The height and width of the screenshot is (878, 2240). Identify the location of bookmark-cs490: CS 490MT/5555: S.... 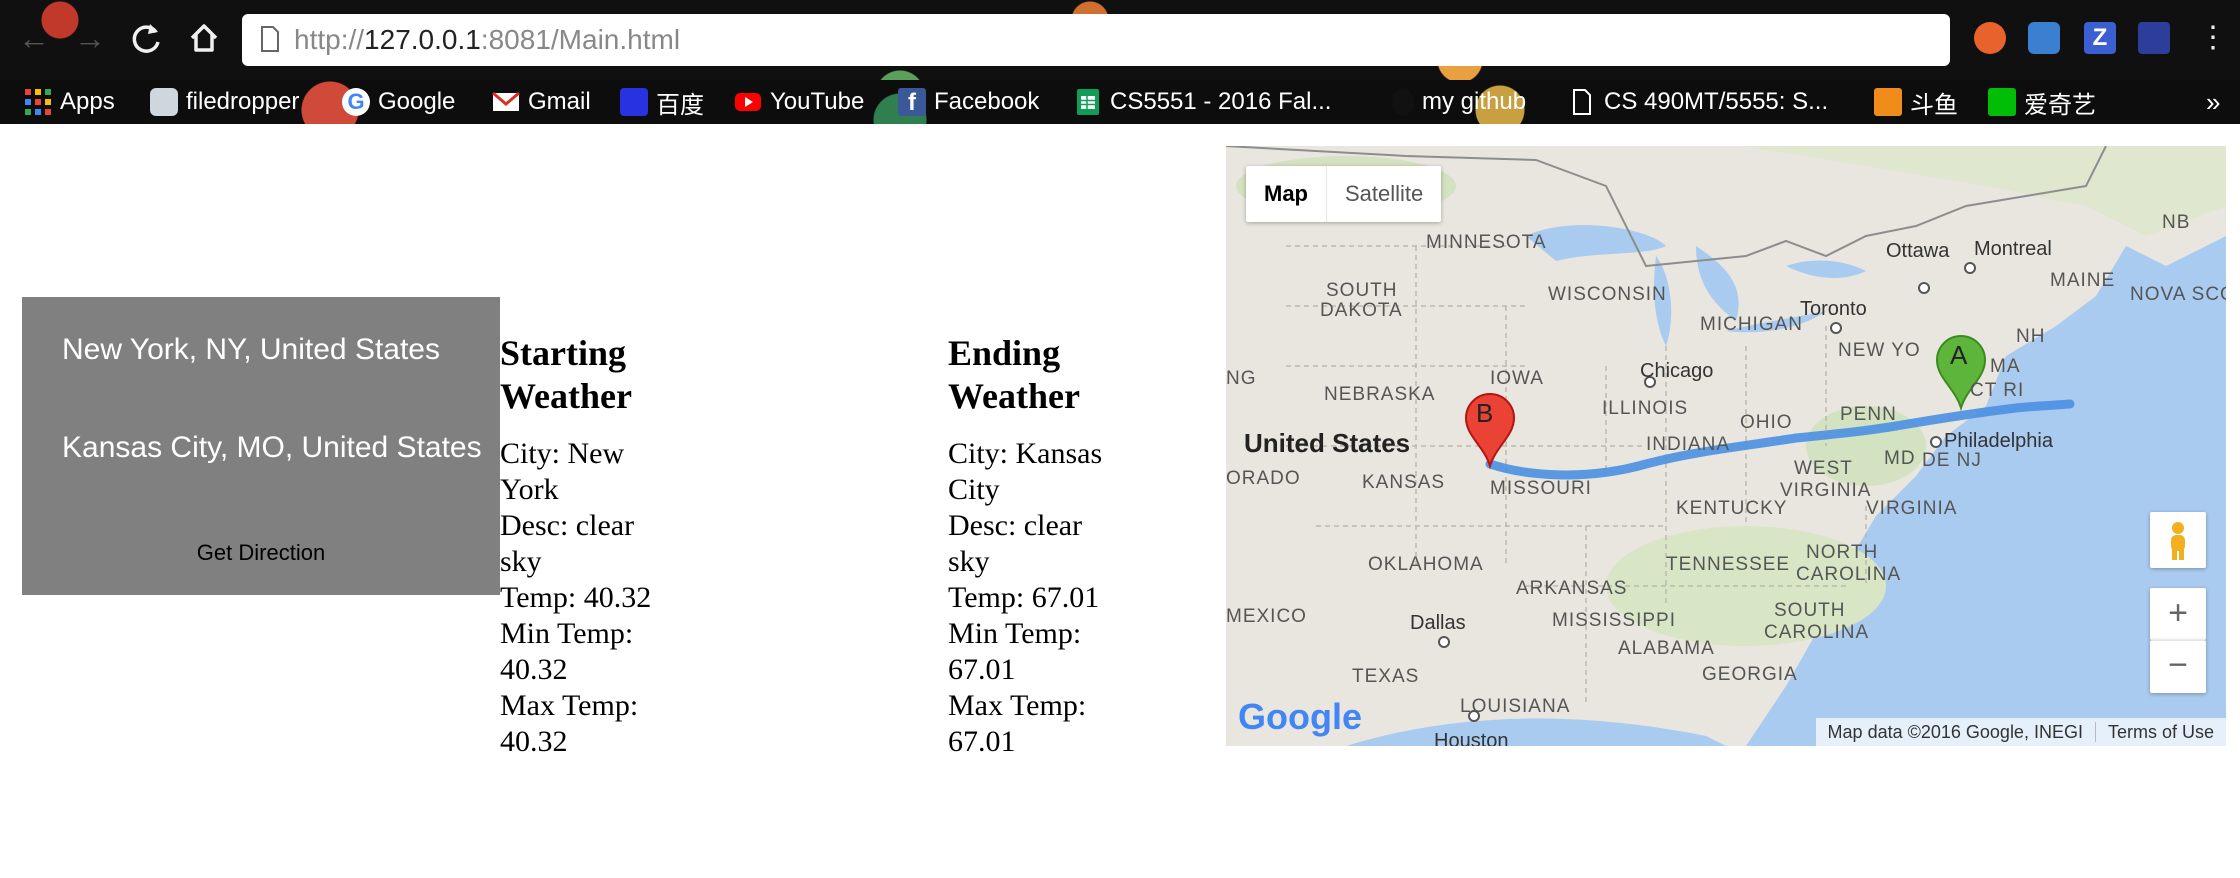
(1698, 102).